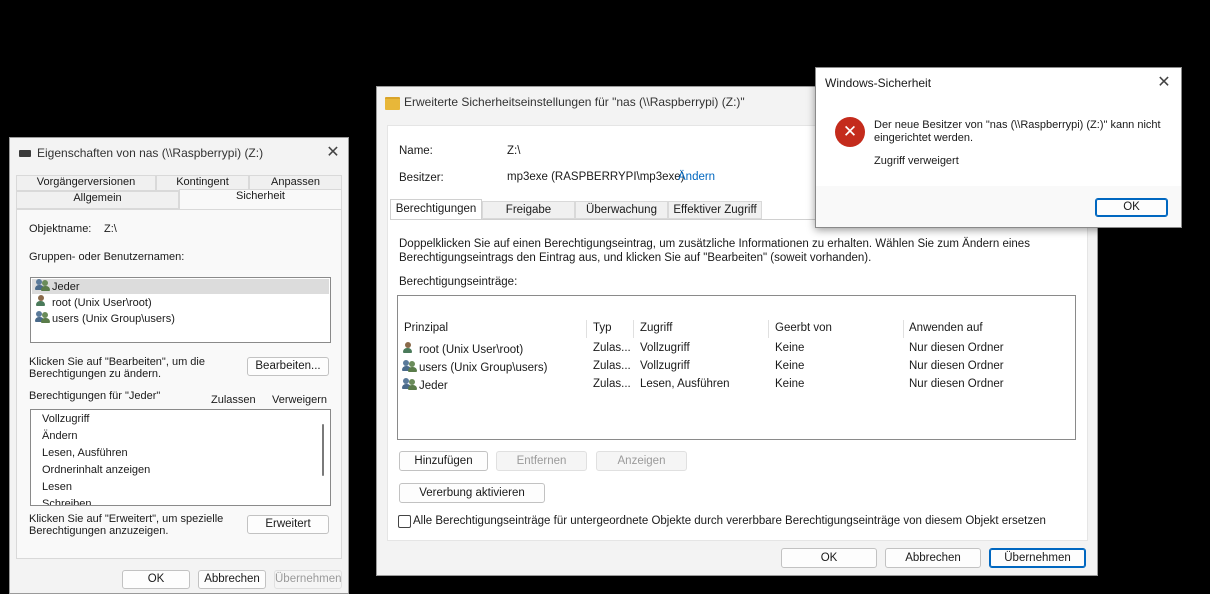 Image resolution: width=1210 pixels, height=594 pixels. Describe the element at coordinates (829, 558) in the screenshot. I see `advanced-ok-button: OK` at that location.